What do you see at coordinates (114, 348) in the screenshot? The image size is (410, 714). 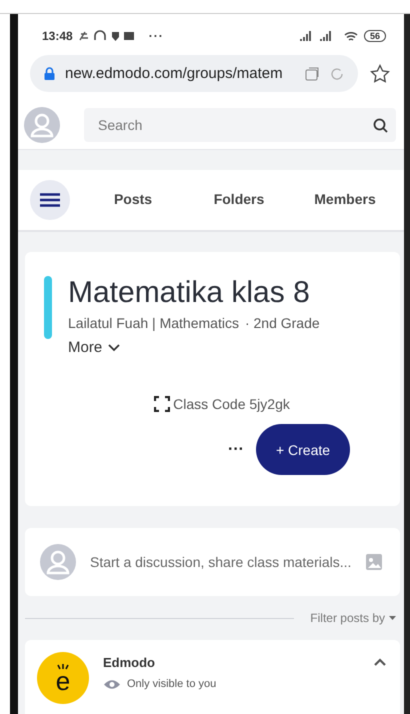 I see `chevron-down-icon` at bounding box center [114, 348].